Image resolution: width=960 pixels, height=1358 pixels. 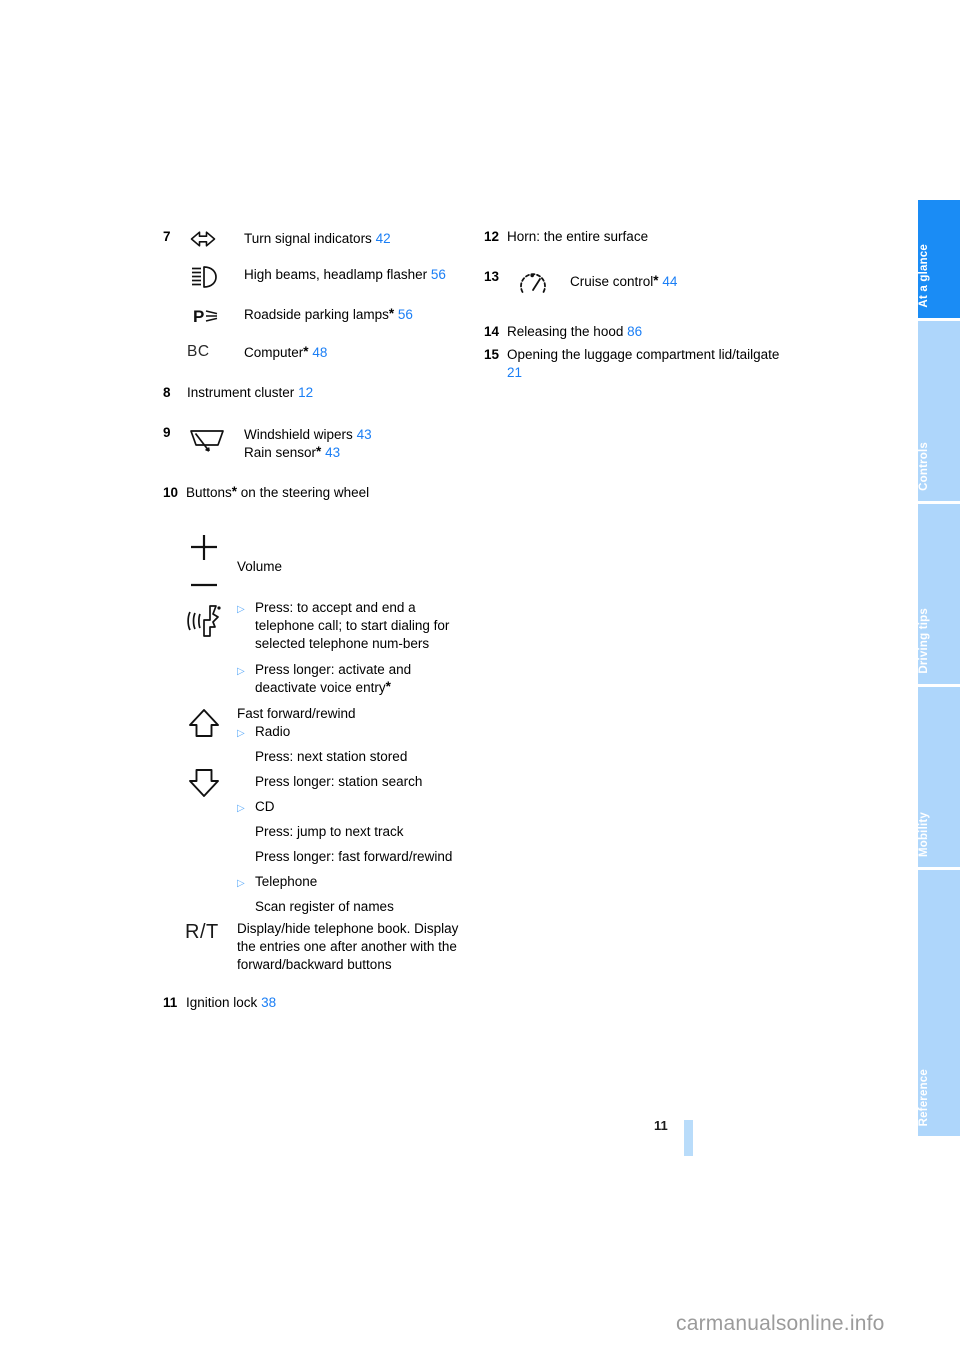 I want to click on entry-8: 8 Instrument cluster 12, so click(x=318, y=393).